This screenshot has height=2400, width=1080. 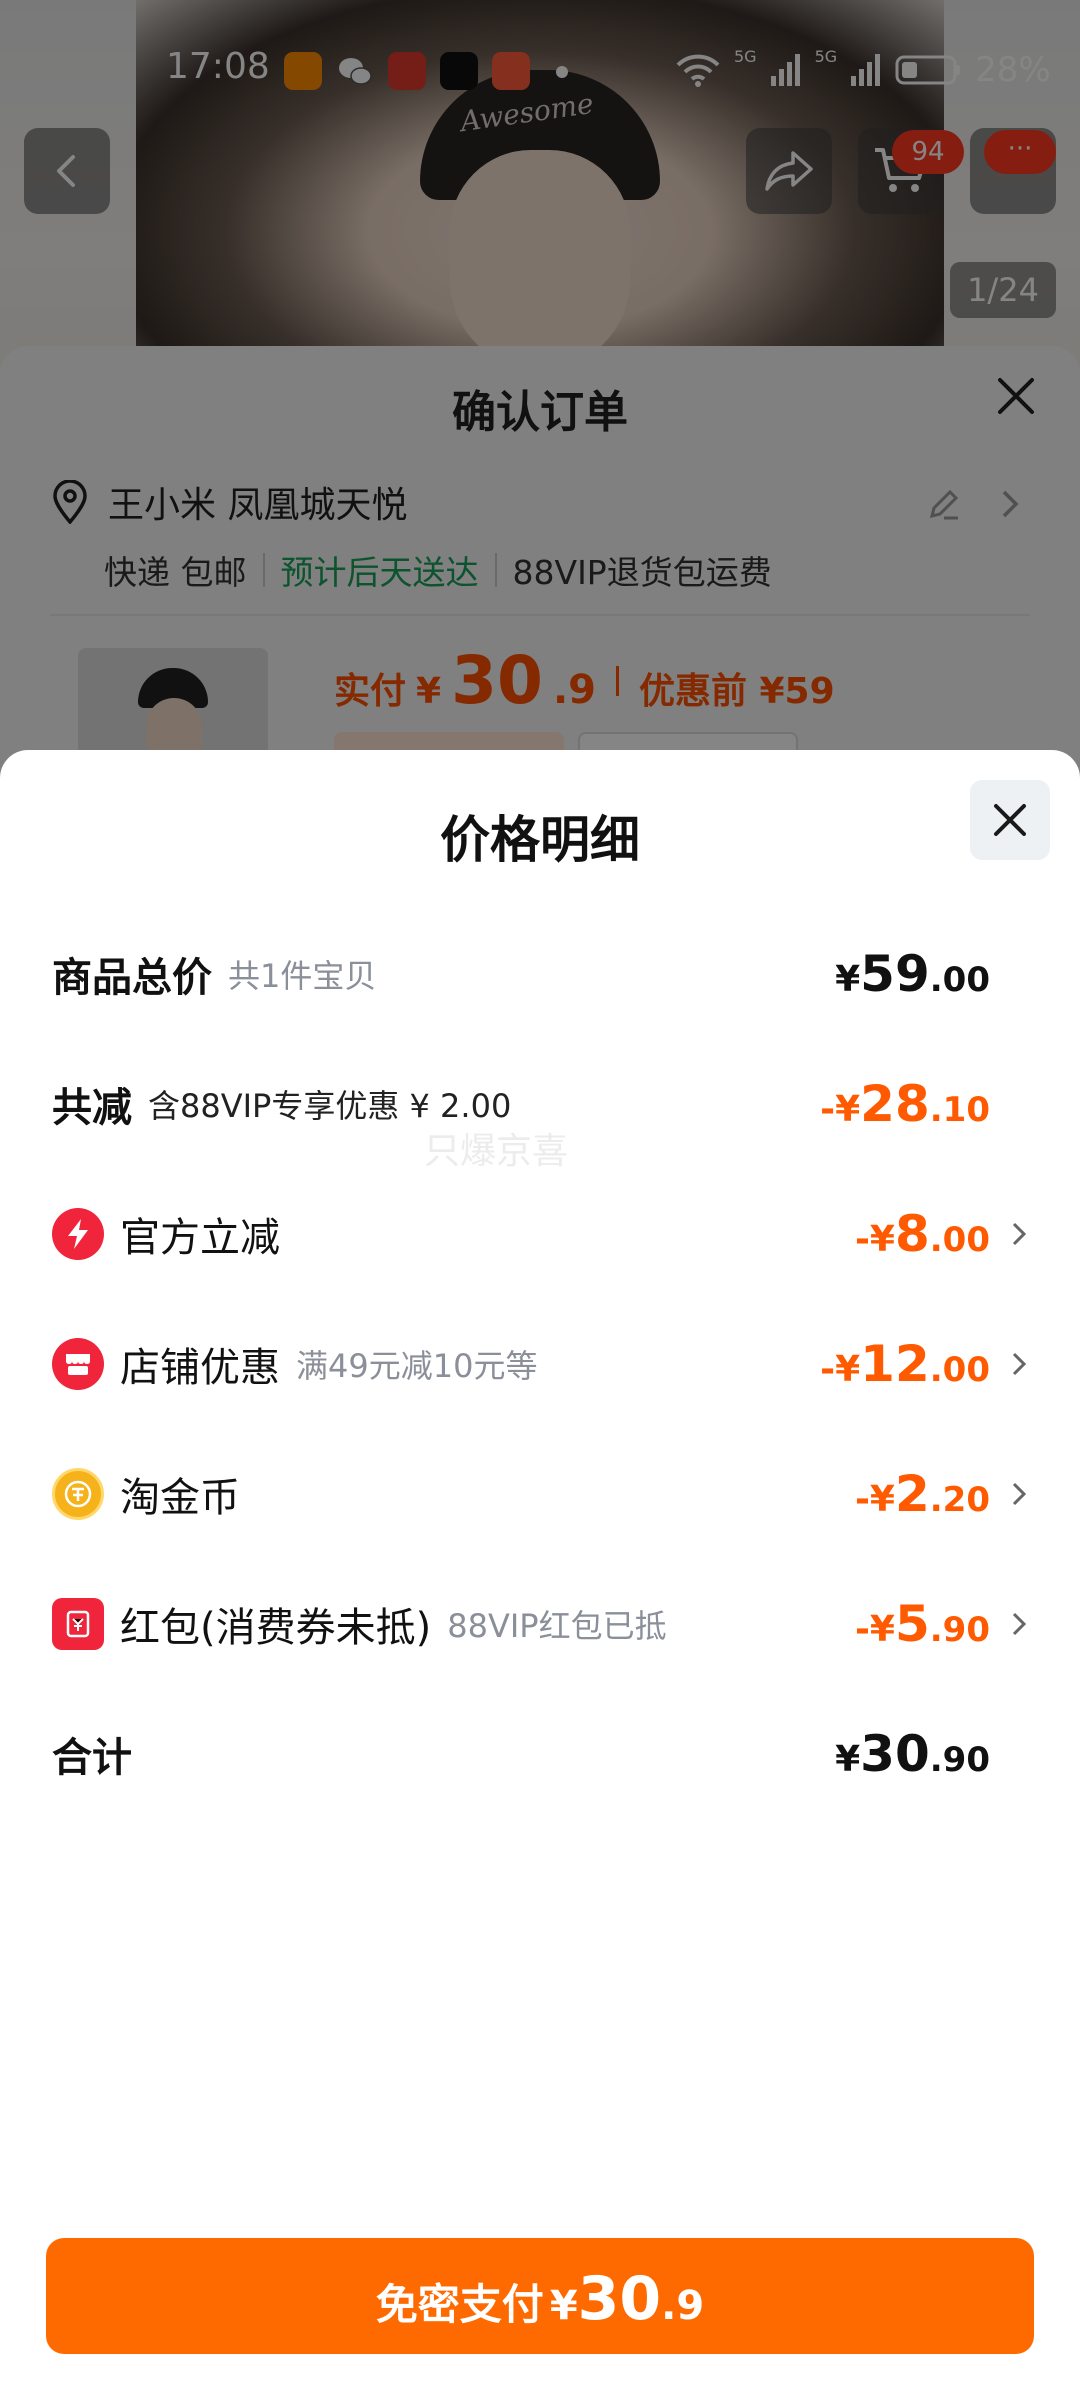 What do you see at coordinates (895, 1364) in the screenshot?
I see `amount-integer: 12` at bounding box center [895, 1364].